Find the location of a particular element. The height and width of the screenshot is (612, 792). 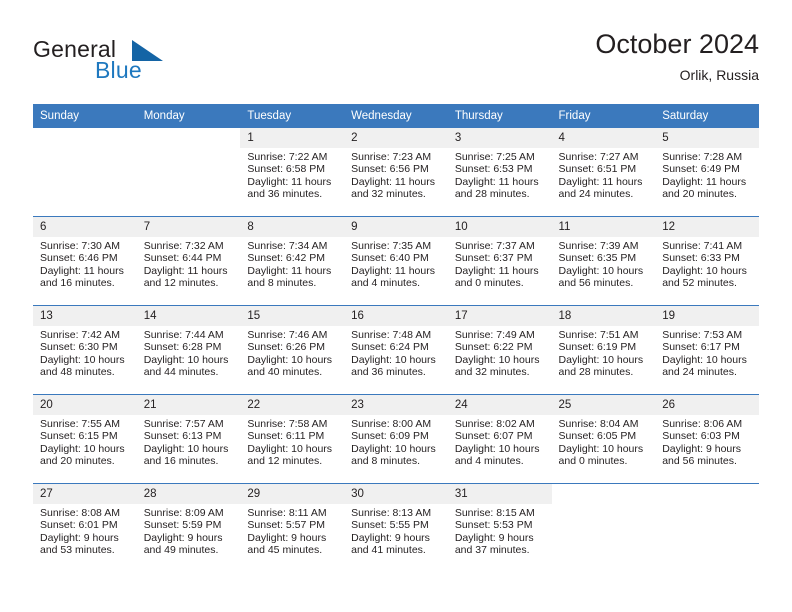

day-number: 4 is located at coordinates (603, 138).